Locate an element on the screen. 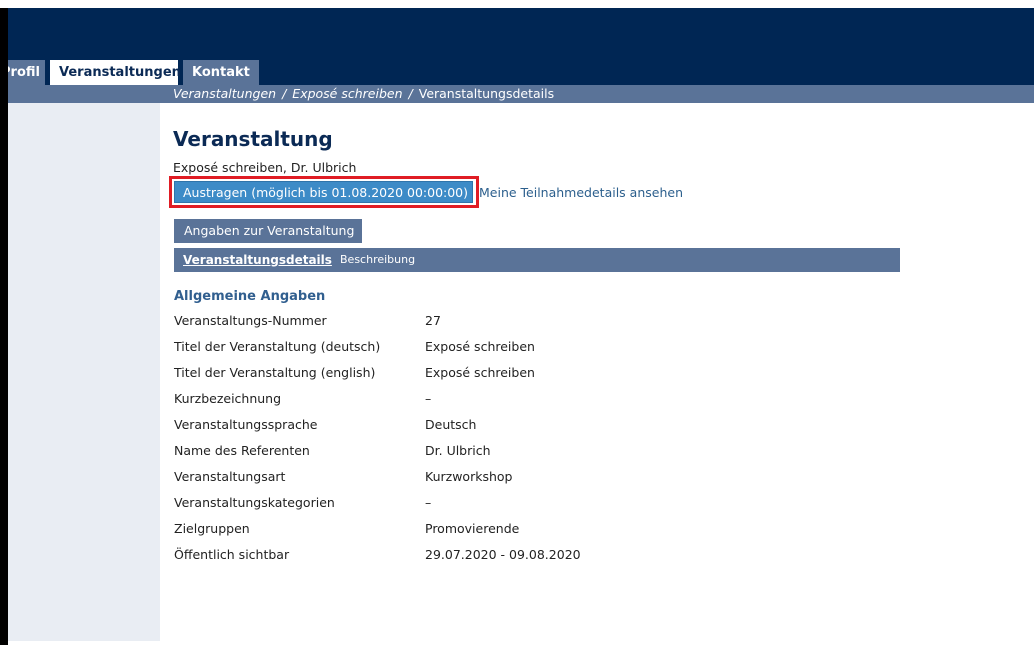  row-value: Deutsch is located at coordinates (451, 424).